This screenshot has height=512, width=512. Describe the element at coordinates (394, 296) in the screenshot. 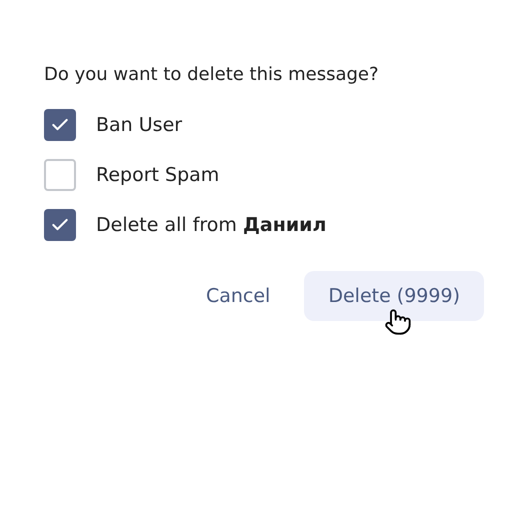

I see `delete-button: Delete (9999)` at that location.